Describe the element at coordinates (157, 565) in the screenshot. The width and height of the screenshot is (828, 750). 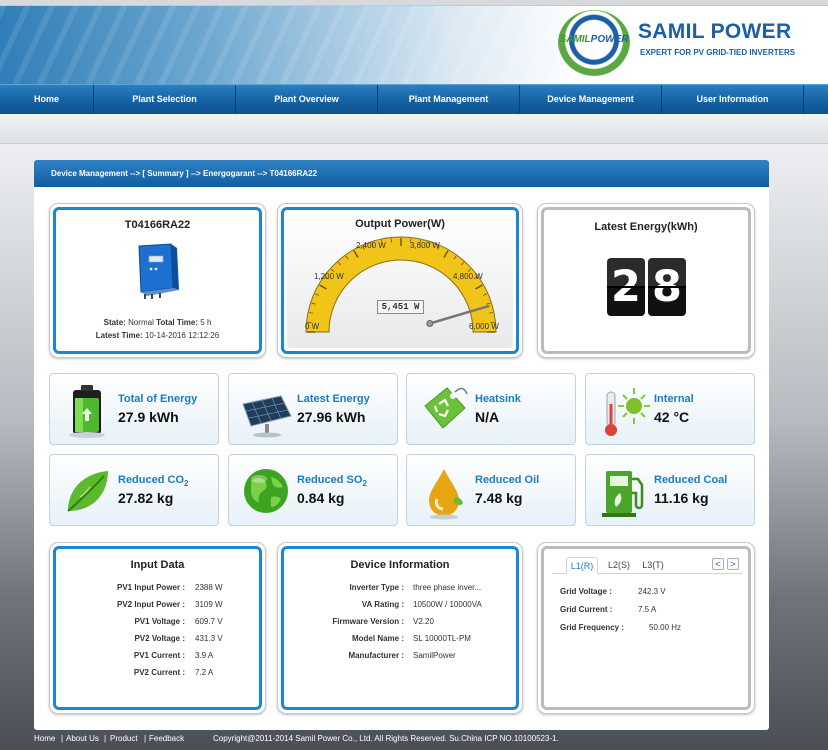
I see `input-data-title: Input Data` at that location.